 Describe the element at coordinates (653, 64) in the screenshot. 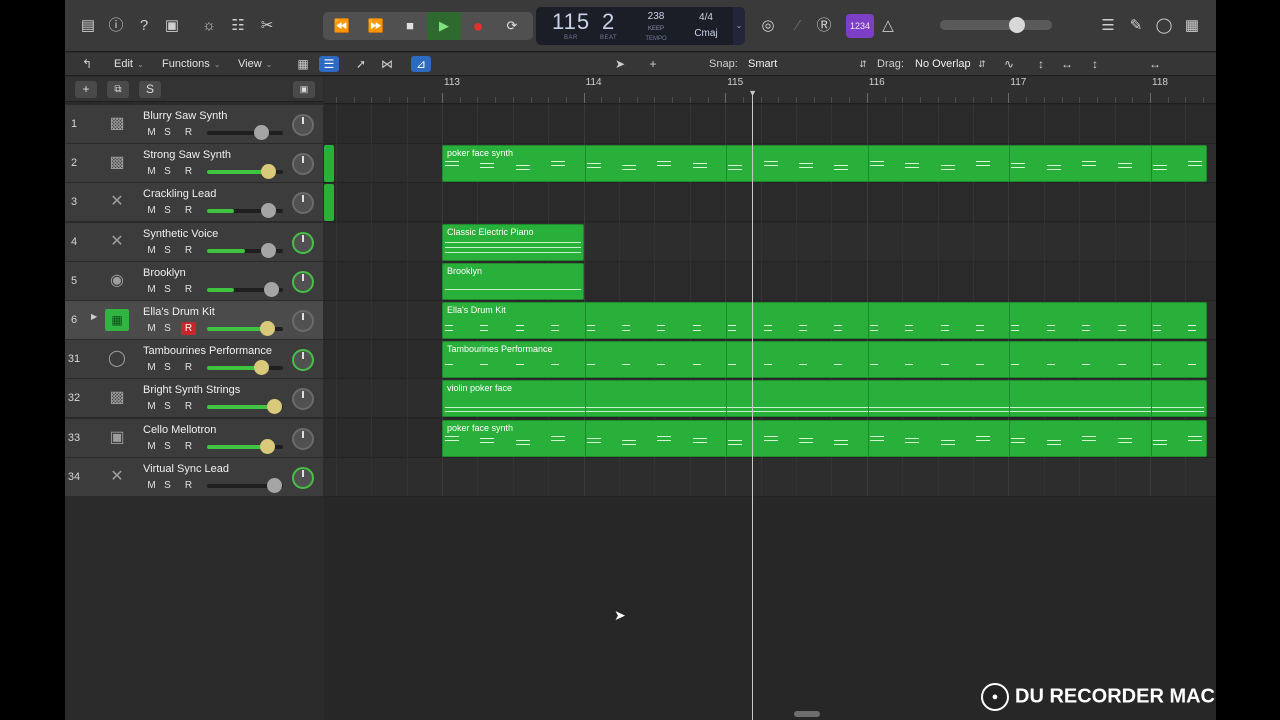

I see `pencil-tool-icon: +` at that location.